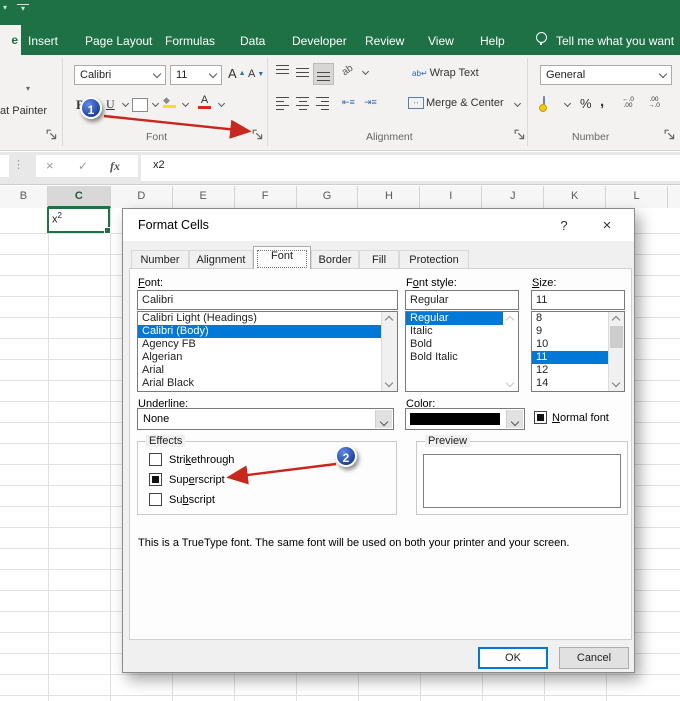 Image resolution: width=680 pixels, height=701 pixels. Describe the element at coordinates (628, 102) in the screenshot. I see `increase-decimal-button: ←.0 .00` at that location.